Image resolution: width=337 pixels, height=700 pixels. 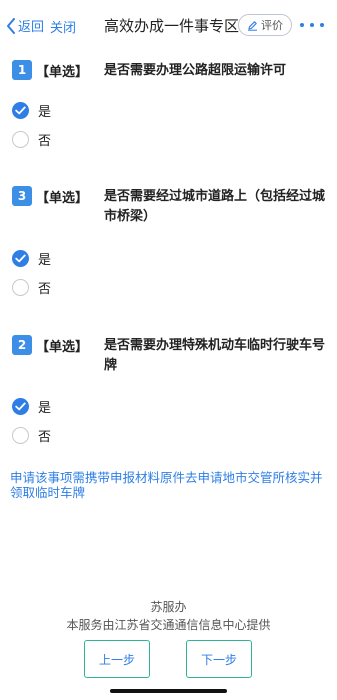 I want to click on question-block: 3 【单选】 是否需要经过城市道路上（包括经过城市桥梁）, so click(x=169, y=205).